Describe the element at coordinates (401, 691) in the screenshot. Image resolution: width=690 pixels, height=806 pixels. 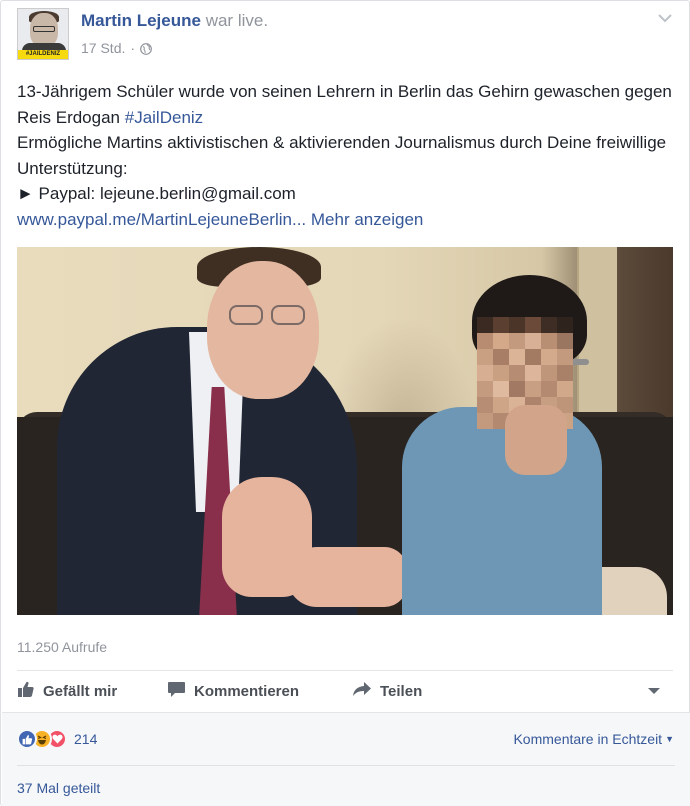
I see `share-label: Teilen` at that location.